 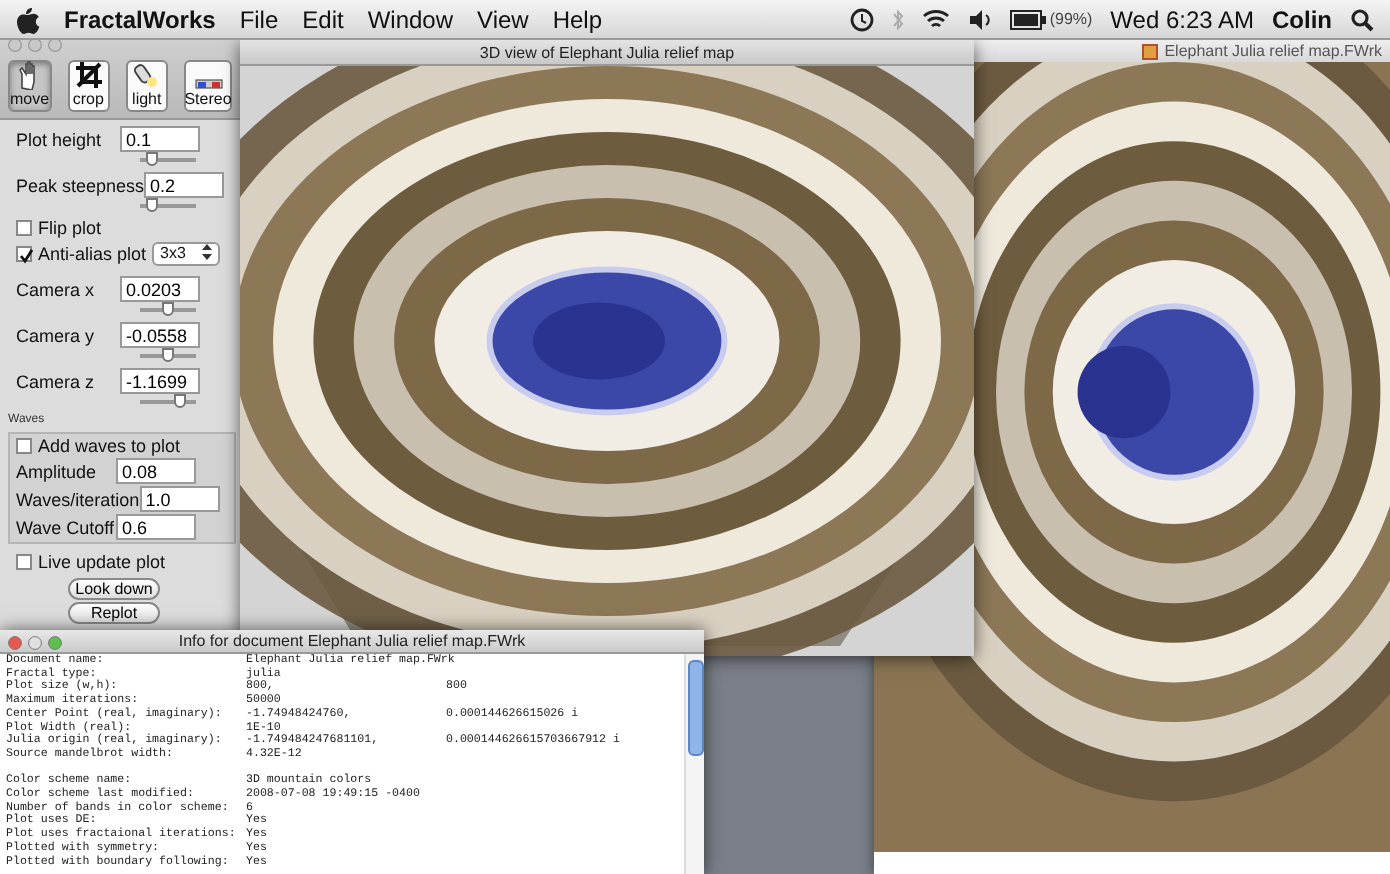 What do you see at coordinates (92, 254) in the screenshot?
I see `checkbox-label: Anti-alias plot` at bounding box center [92, 254].